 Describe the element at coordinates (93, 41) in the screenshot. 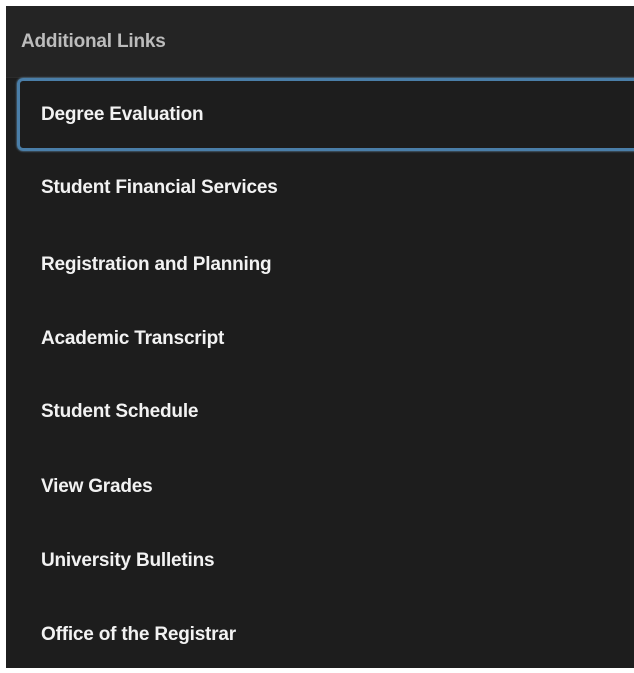

I see `panel-title: Additional Links` at that location.